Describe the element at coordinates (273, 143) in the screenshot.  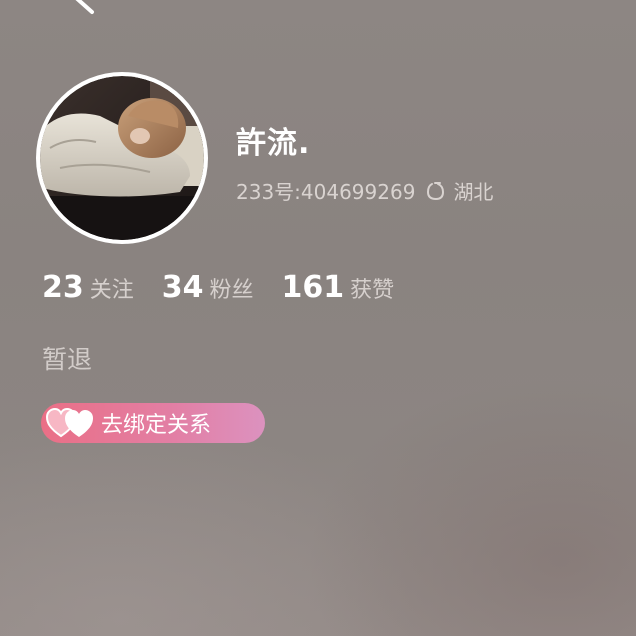
I see `nickname: 許流.` at that location.